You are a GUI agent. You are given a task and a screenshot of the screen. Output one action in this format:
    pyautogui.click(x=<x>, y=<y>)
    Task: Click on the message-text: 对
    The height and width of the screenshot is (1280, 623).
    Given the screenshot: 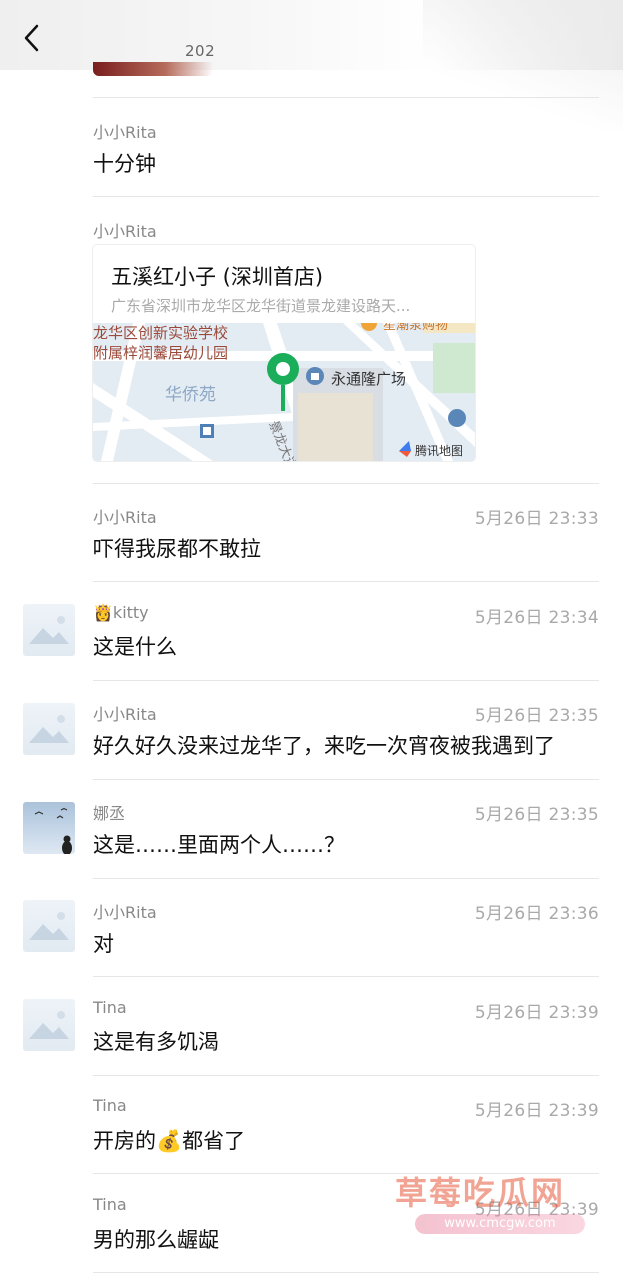 What is the action you would take?
    pyautogui.click(x=103, y=943)
    